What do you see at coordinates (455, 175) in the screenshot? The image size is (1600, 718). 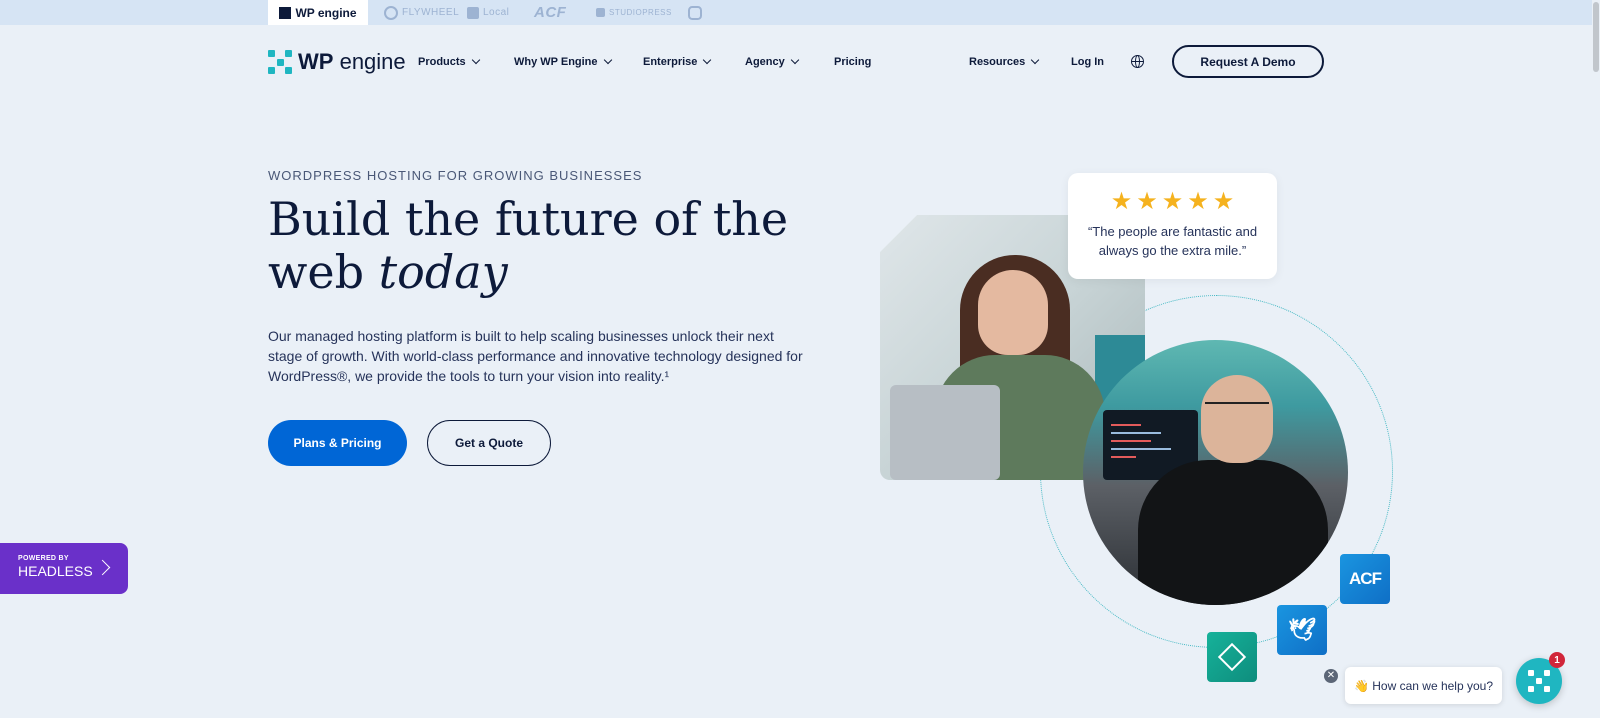 I see `hero-eyebrow: WORDPRESS HOSTING FOR GROWING BUSINESSES` at bounding box center [455, 175].